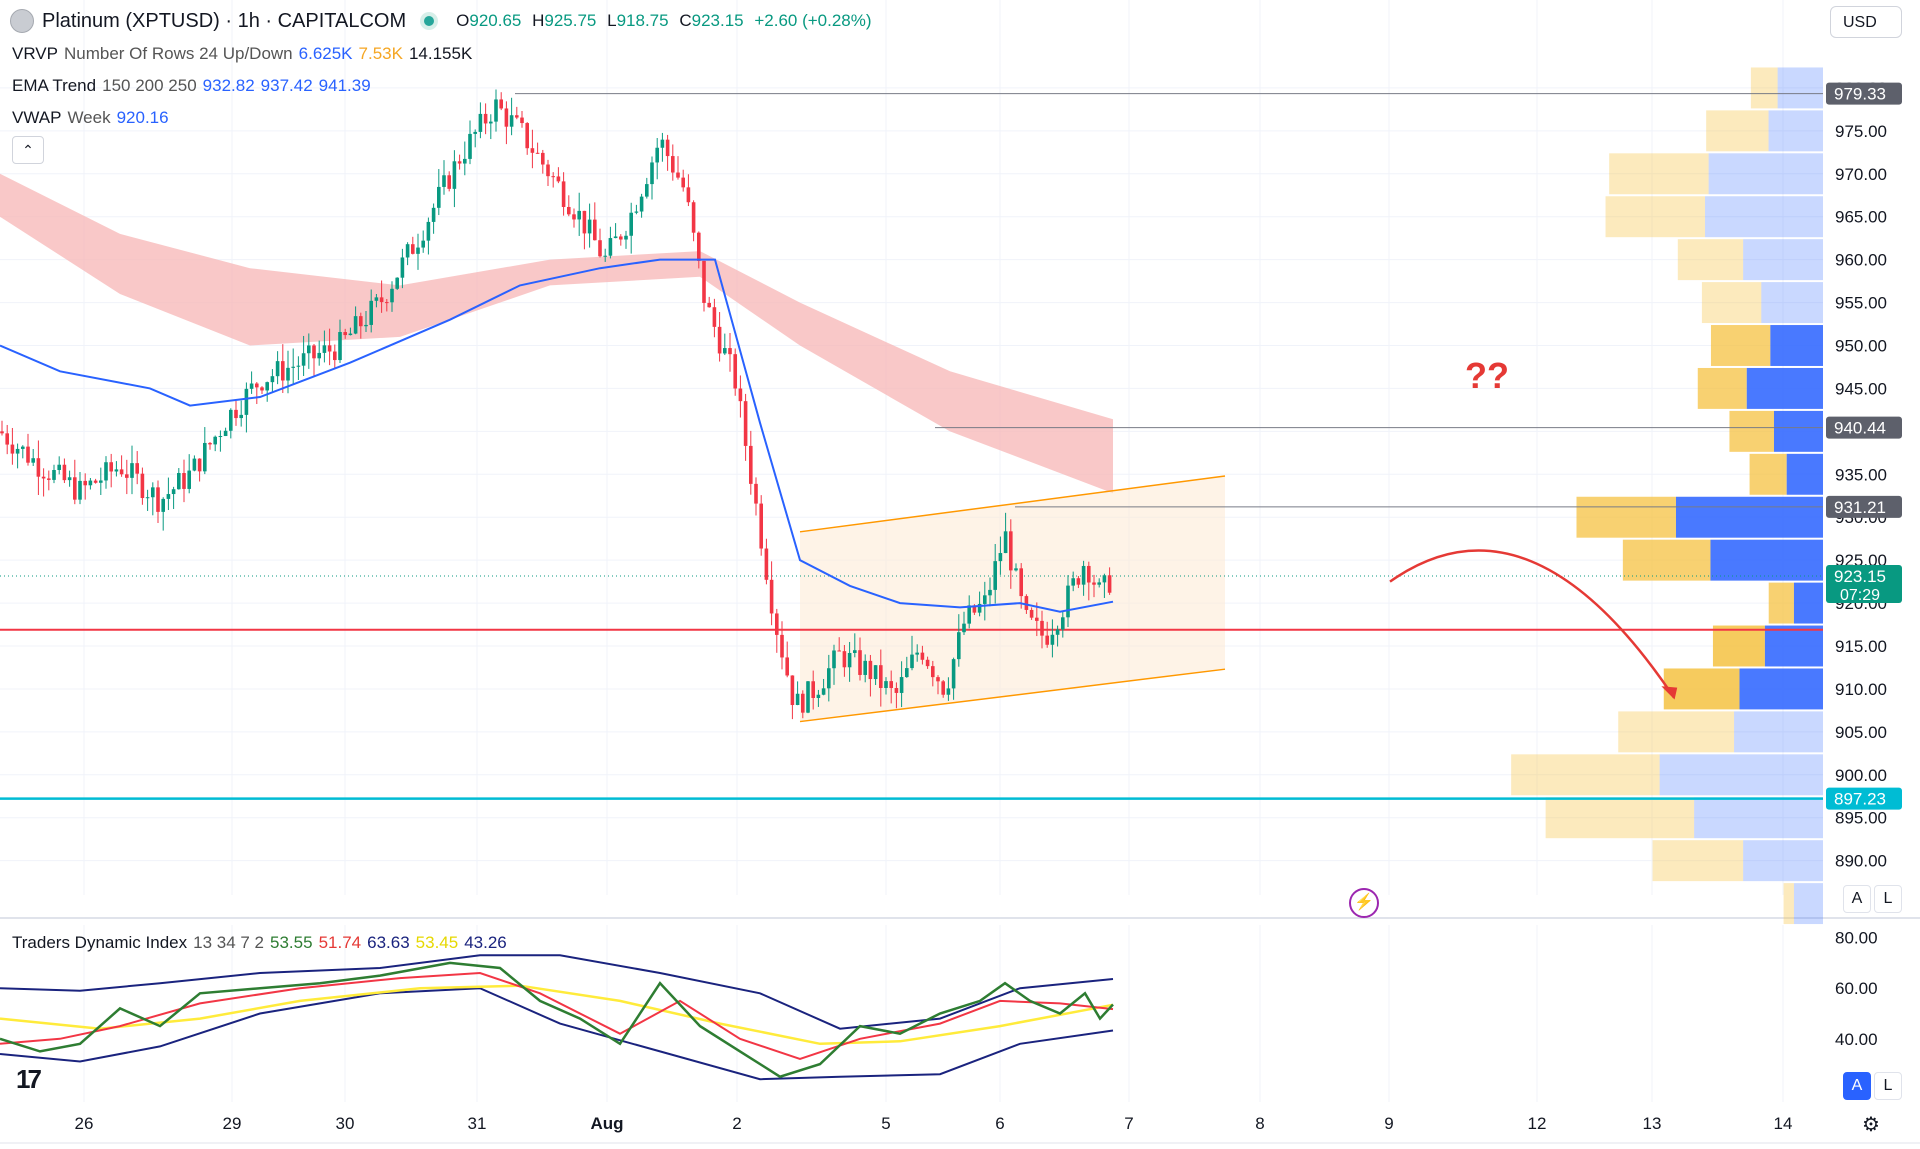  What do you see at coordinates (1861, 346) in the screenshot?
I see `price-tick-label: 950.00` at bounding box center [1861, 346].